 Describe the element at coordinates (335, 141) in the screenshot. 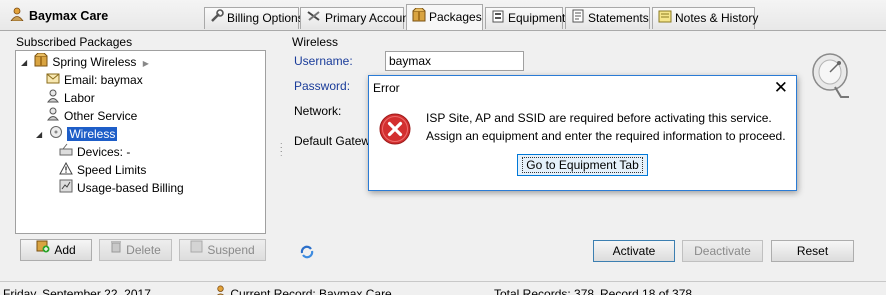

I see `default-gateway-label: Default Gatewa` at that location.